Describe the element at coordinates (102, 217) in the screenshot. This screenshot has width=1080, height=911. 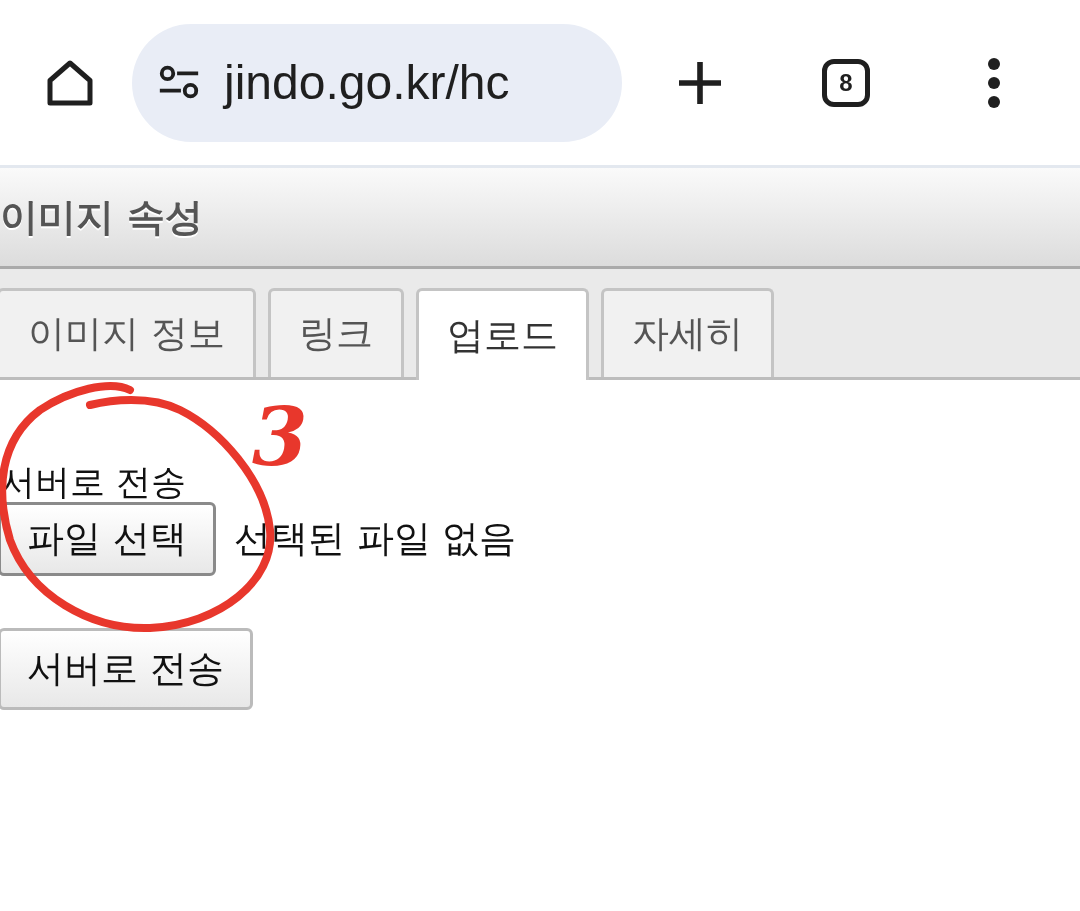
I see `dialog-title: 이미지 속성` at that location.